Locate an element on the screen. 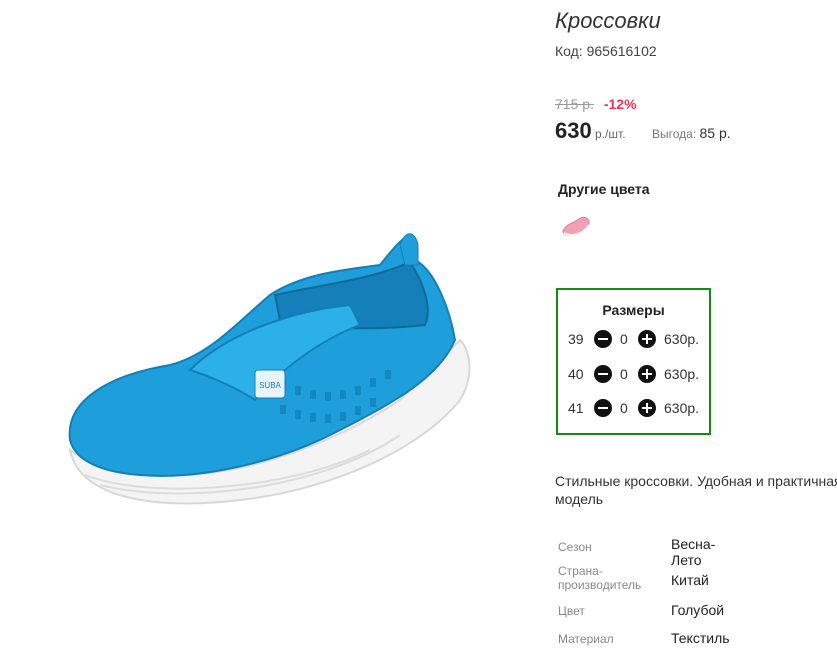 The width and height of the screenshot is (837, 661). spec-value: Китай is located at coordinates (690, 580).